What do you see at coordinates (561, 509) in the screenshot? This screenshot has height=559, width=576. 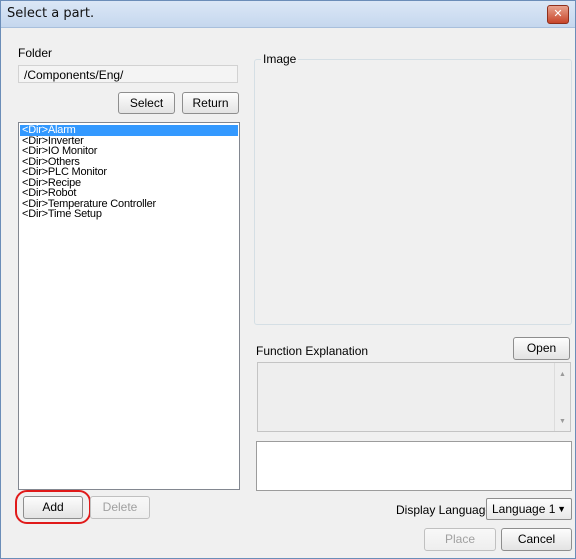 I see `chevron-down-icon: ▼` at bounding box center [561, 509].